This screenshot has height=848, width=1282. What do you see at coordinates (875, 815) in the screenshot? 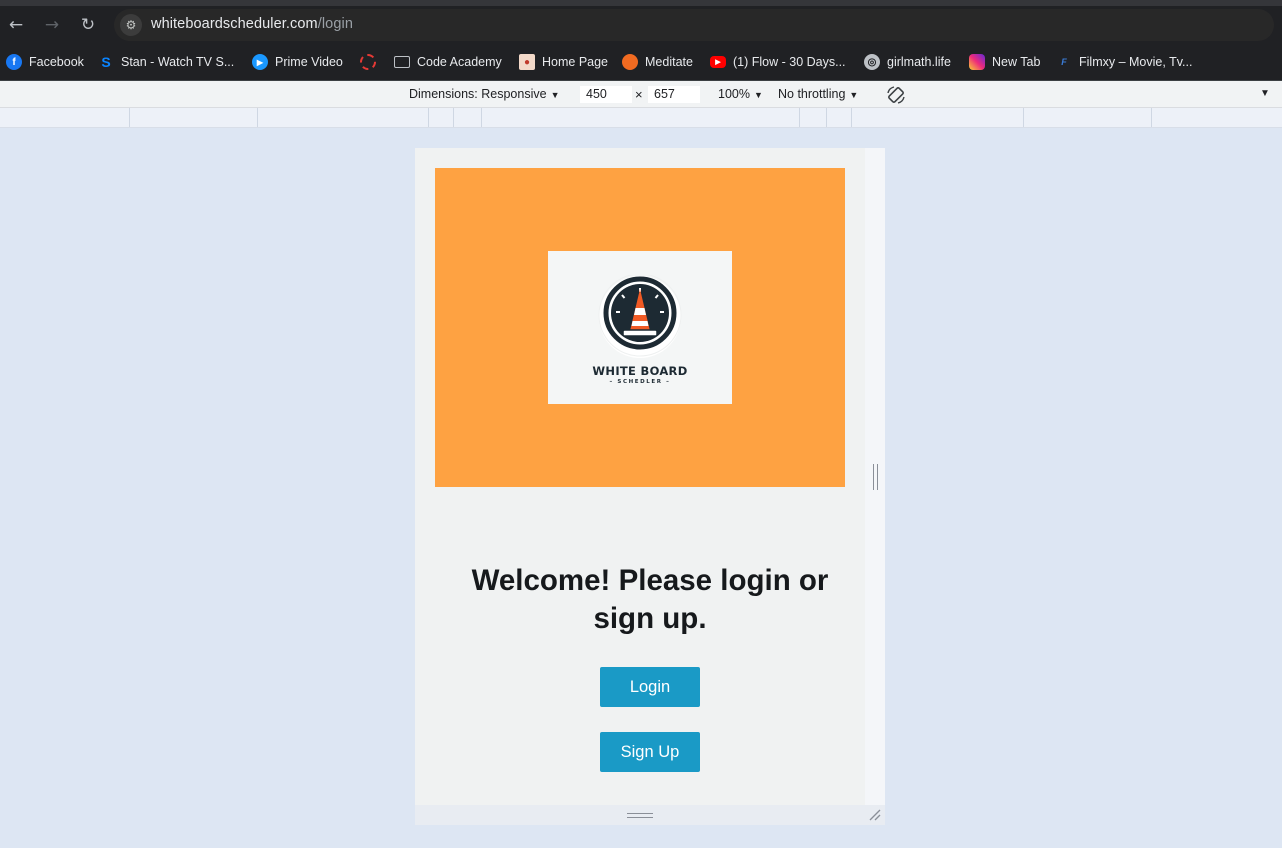
I see `resize-corner-icon` at bounding box center [875, 815].